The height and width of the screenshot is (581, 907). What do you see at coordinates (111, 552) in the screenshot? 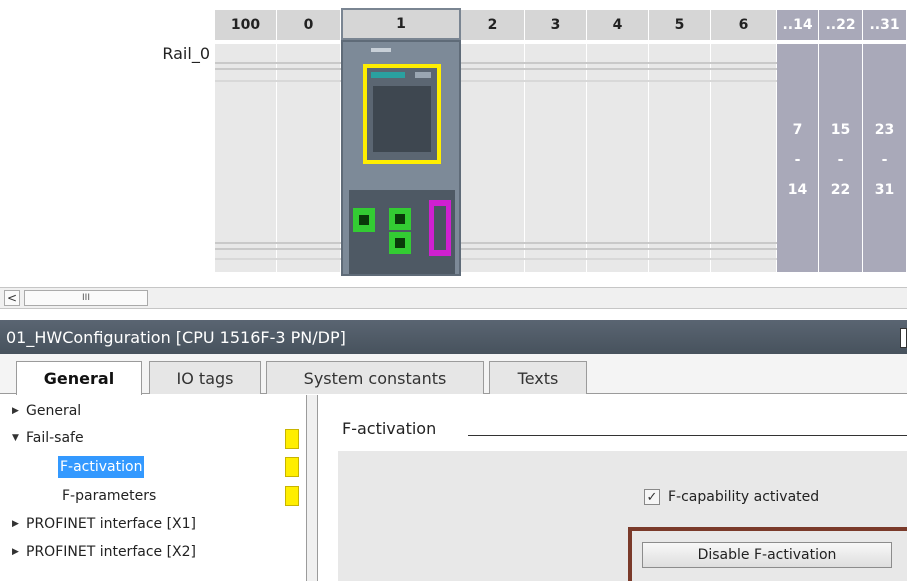
I see `tree-label-profinet-x2: PROFINET interface [X2]` at bounding box center [111, 552].